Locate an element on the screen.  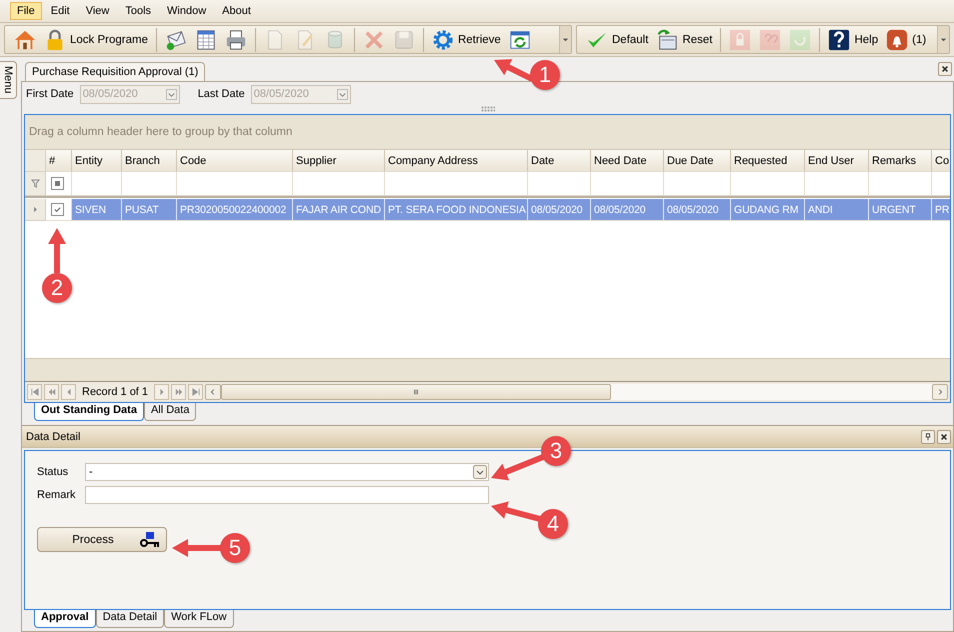
spreadsheet-icon is located at coordinates (205, 39).